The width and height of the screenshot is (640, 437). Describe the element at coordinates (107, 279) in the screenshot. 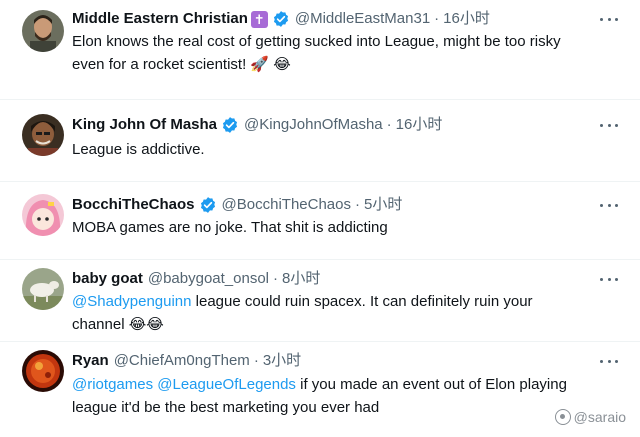

I see `author-name: baby goat` at that location.